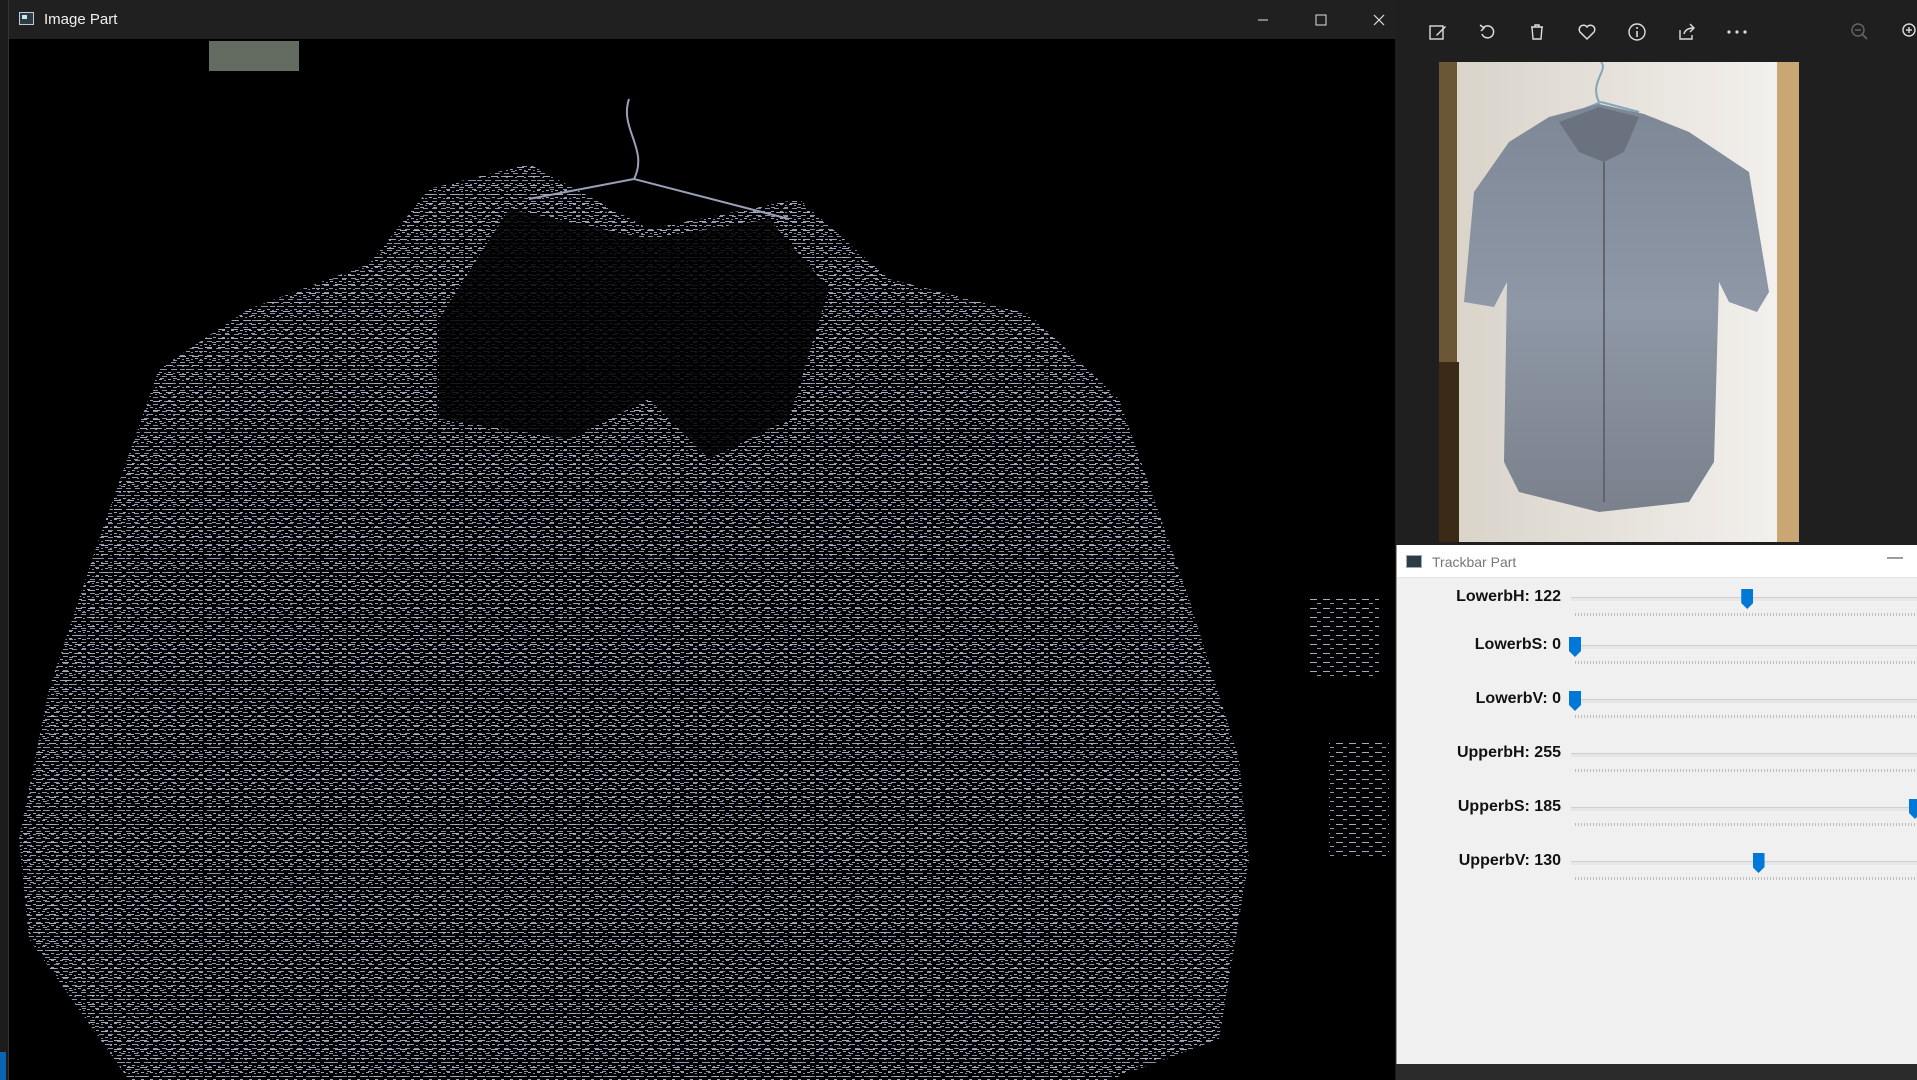 The height and width of the screenshot is (1080, 1917). I want to click on trackbar-label: UpperbV: 130, so click(1509, 860).